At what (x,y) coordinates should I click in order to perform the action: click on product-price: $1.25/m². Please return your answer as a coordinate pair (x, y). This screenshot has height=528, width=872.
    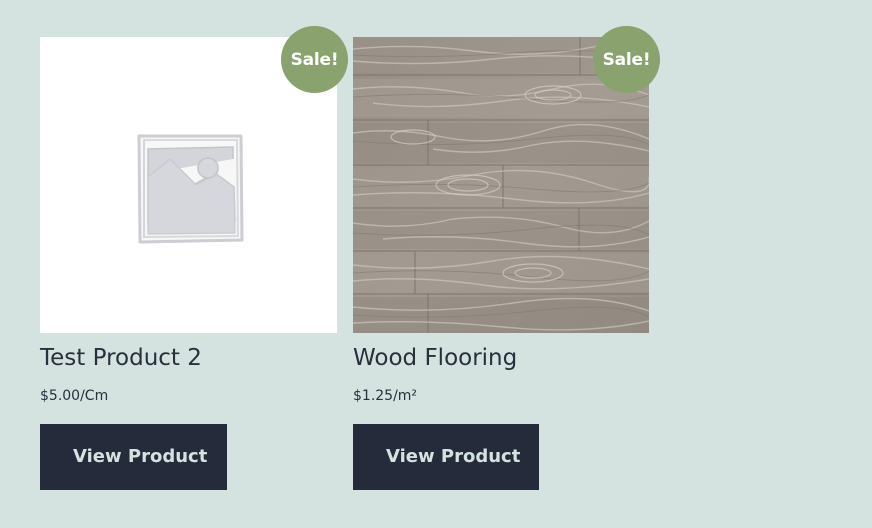
    Looking at the image, I should click on (385, 396).